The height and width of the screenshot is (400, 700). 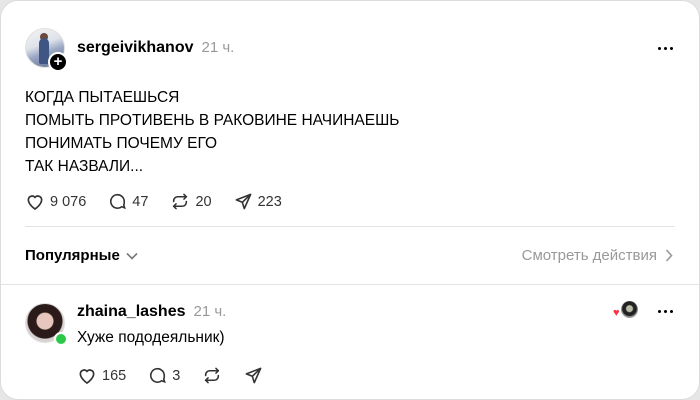 What do you see at coordinates (669, 255) in the screenshot?
I see `chevron-right-icon` at bounding box center [669, 255].